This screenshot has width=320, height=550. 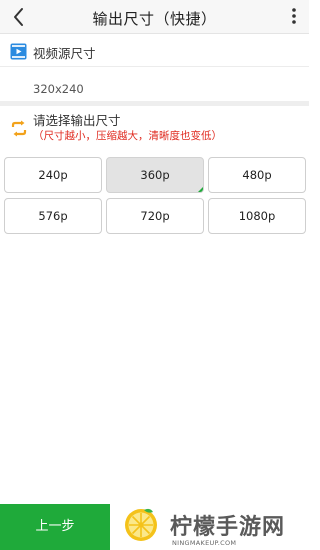 I want to click on video-source-section: 视频源尺寸 320x240, so click(x=154, y=67).